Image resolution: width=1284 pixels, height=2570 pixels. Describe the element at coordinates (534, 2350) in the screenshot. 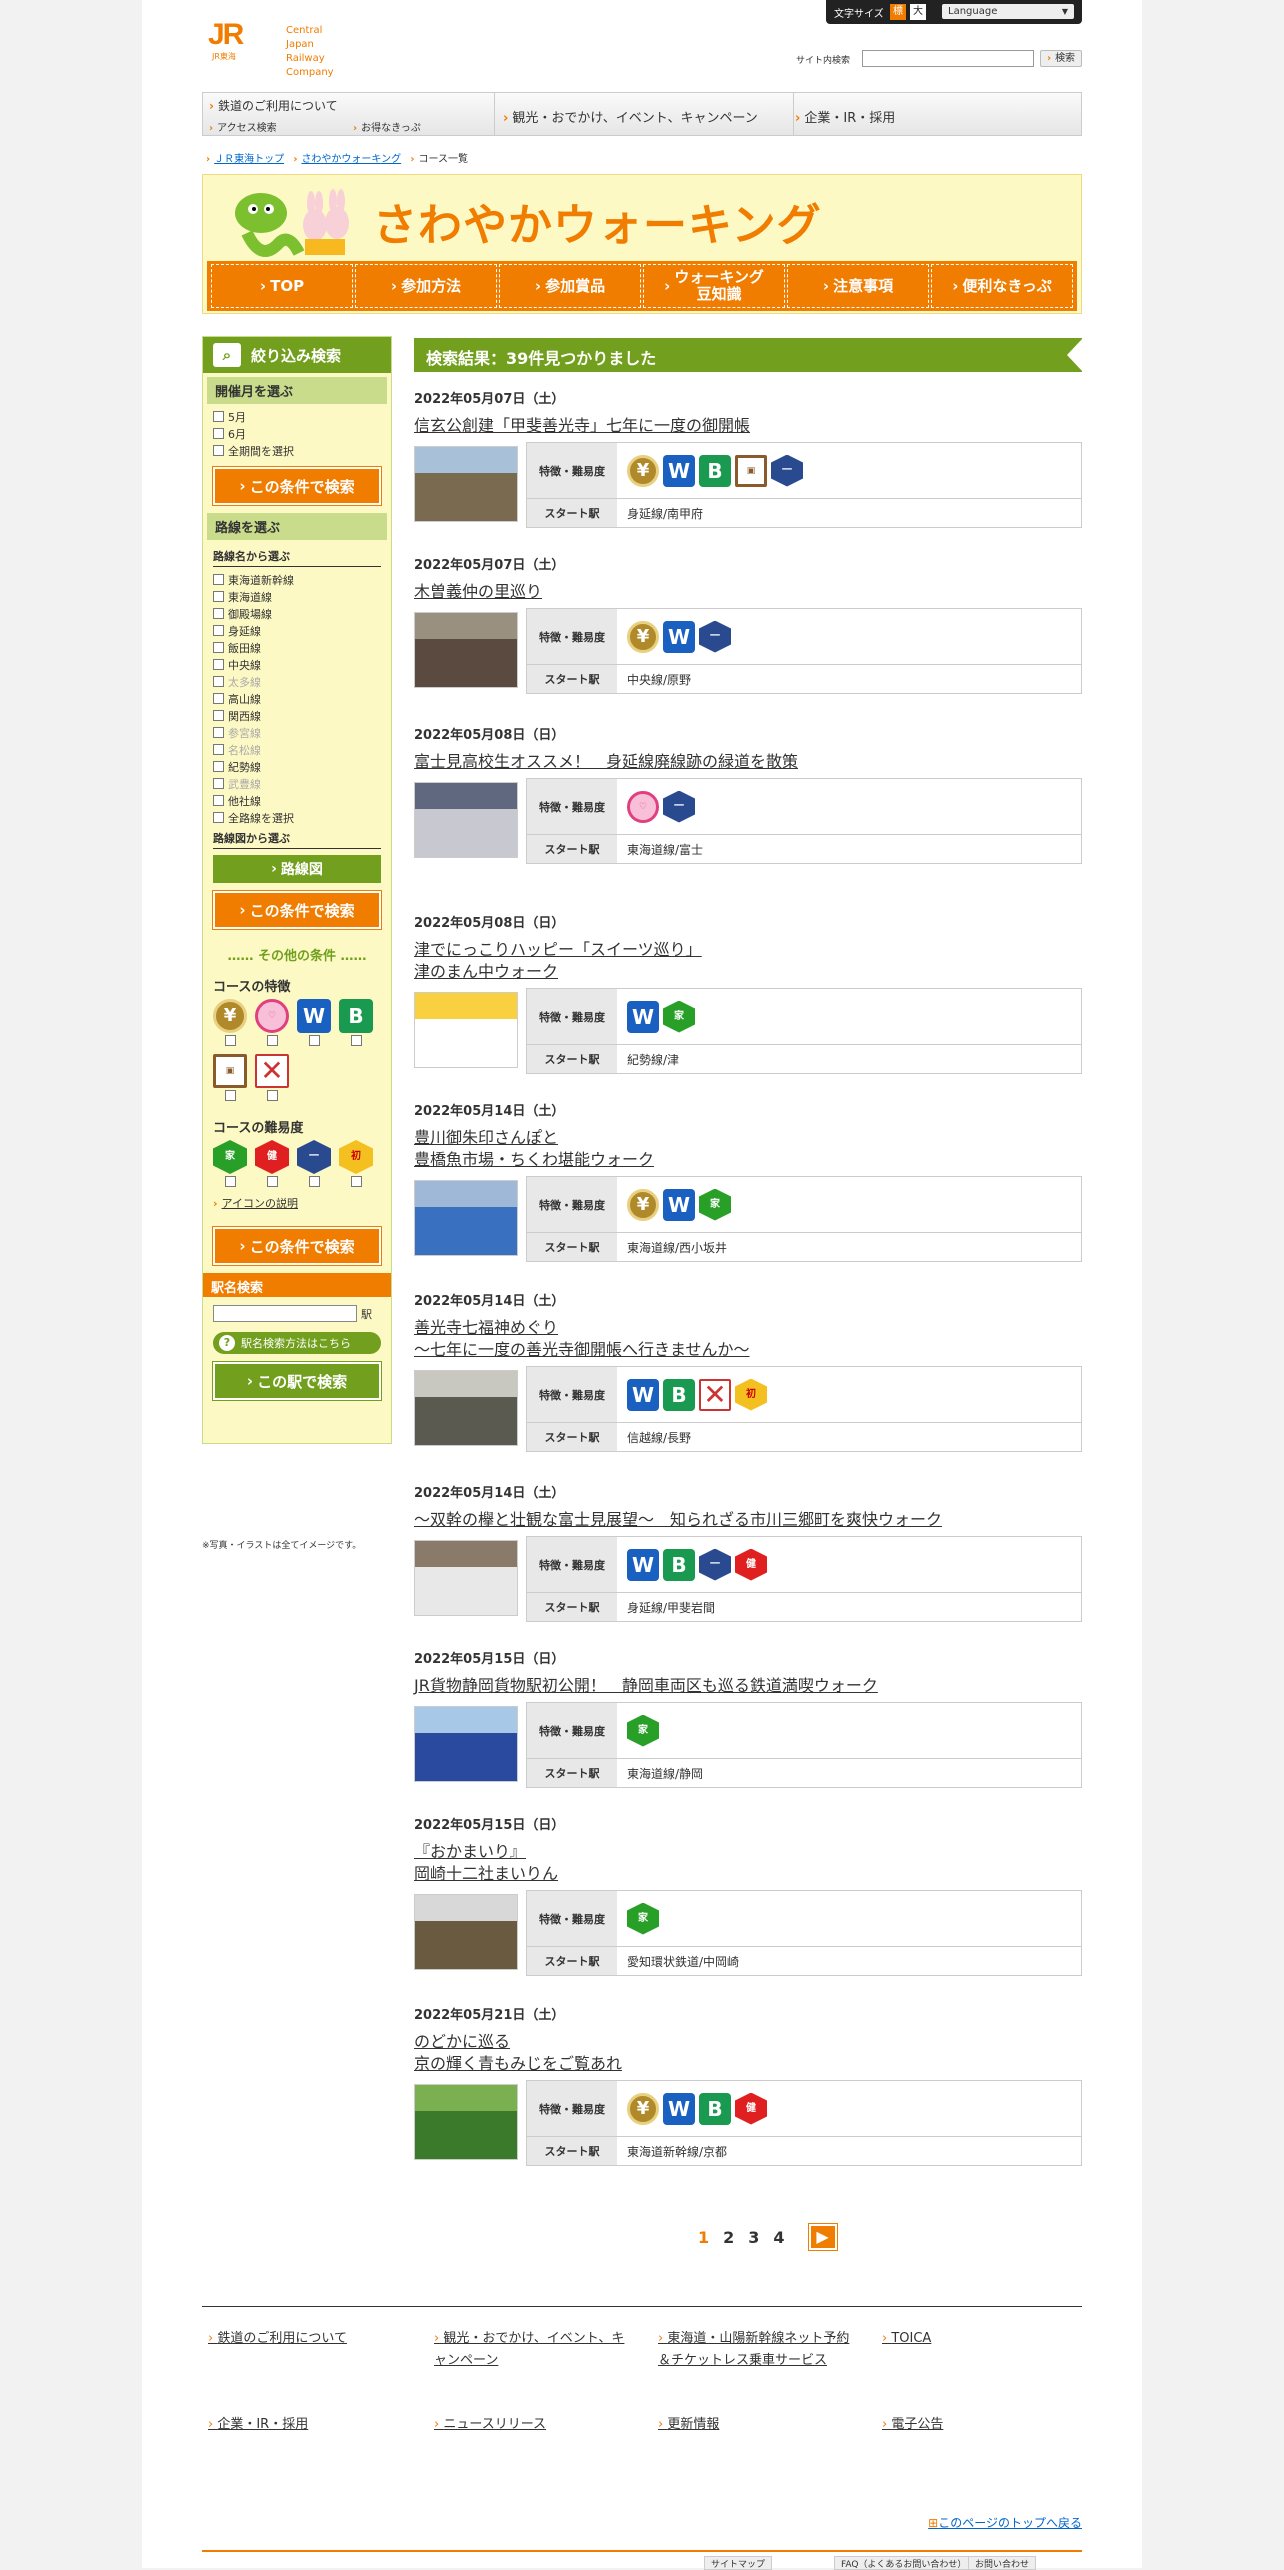

I see `footer-link-tourism: 観光・おでかけ、イベント、キャンペーン` at that location.